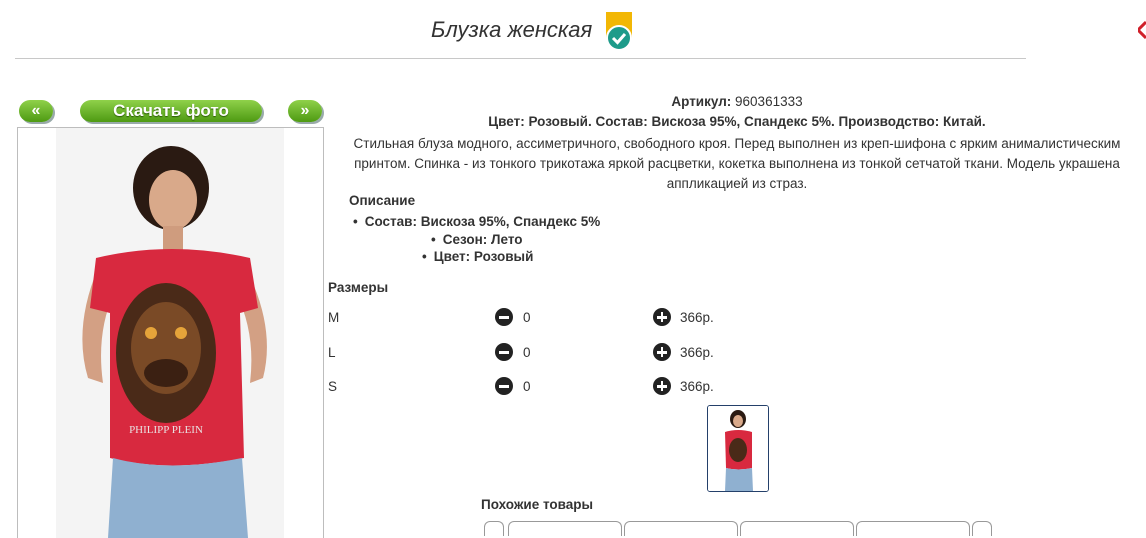  I want to click on verified-badge-icon, so click(619, 31).